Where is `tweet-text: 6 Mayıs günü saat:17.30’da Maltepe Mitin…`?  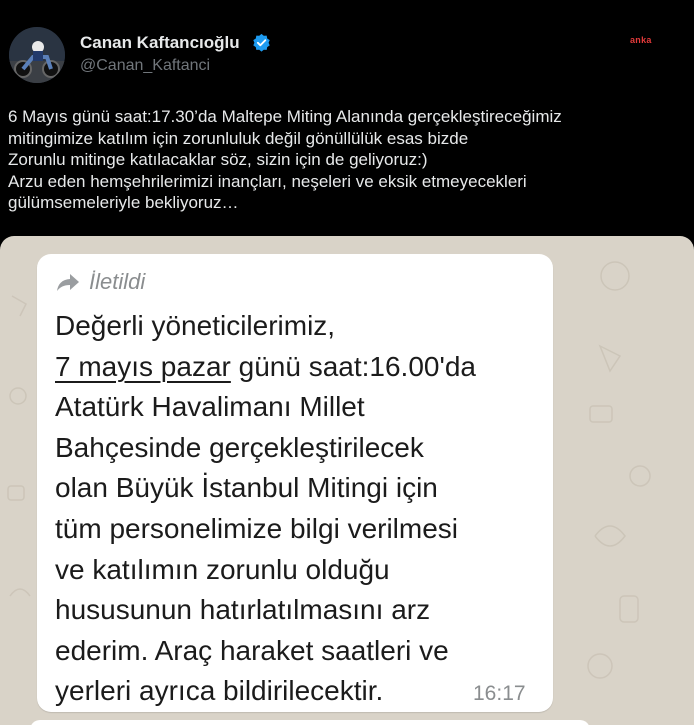
tweet-text: 6 Mayıs günü saat:17.30’da Maltepe Mitin… is located at coordinates (285, 159).